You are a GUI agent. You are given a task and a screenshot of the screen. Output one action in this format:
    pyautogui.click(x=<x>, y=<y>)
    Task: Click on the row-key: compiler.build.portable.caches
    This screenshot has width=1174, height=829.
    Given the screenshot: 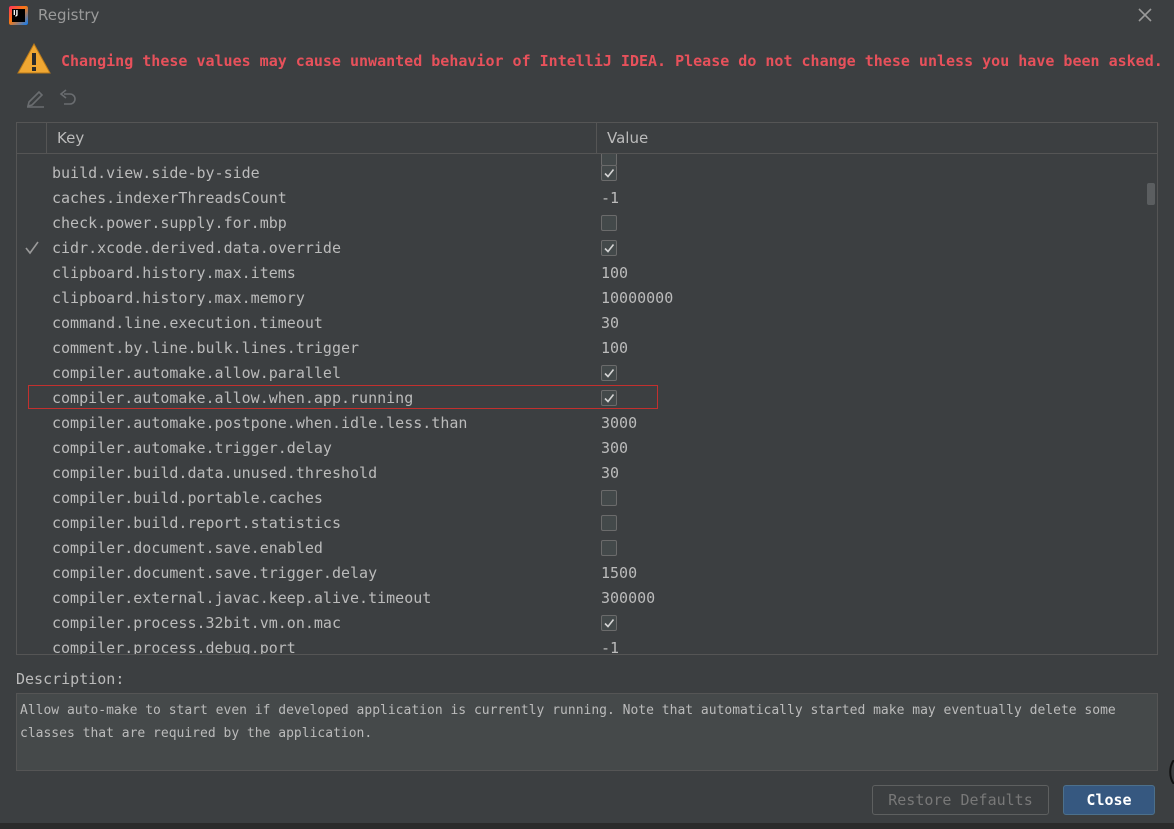 What is the action you would take?
    pyautogui.click(x=187, y=498)
    